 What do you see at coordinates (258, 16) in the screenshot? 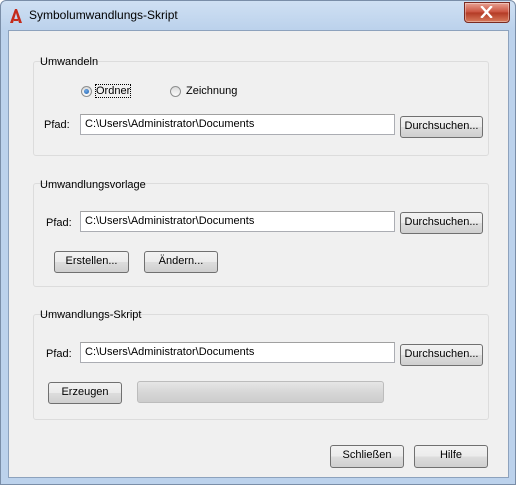
I see `title-bar: Symbolumwandlungs-Skript` at bounding box center [258, 16].